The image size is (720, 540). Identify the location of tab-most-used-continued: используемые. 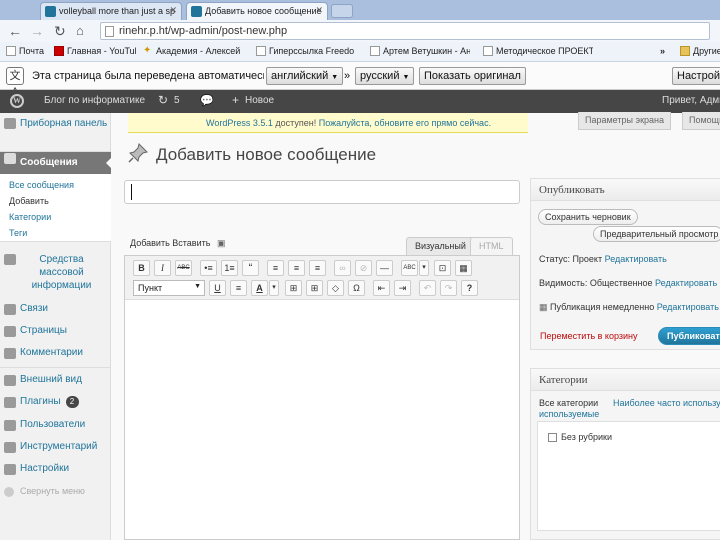
(569, 414).